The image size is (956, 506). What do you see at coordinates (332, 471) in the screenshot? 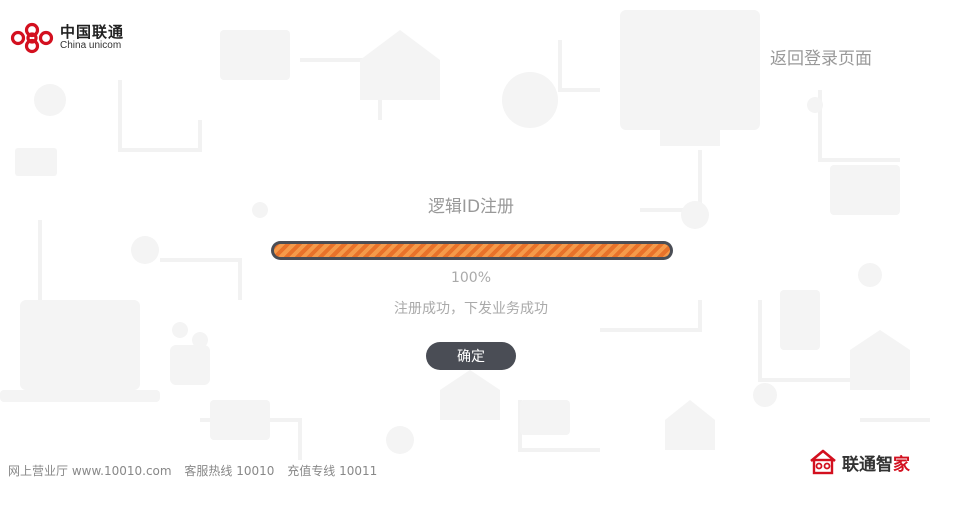
I see `footer-recharge: 充值专线 10011` at bounding box center [332, 471].